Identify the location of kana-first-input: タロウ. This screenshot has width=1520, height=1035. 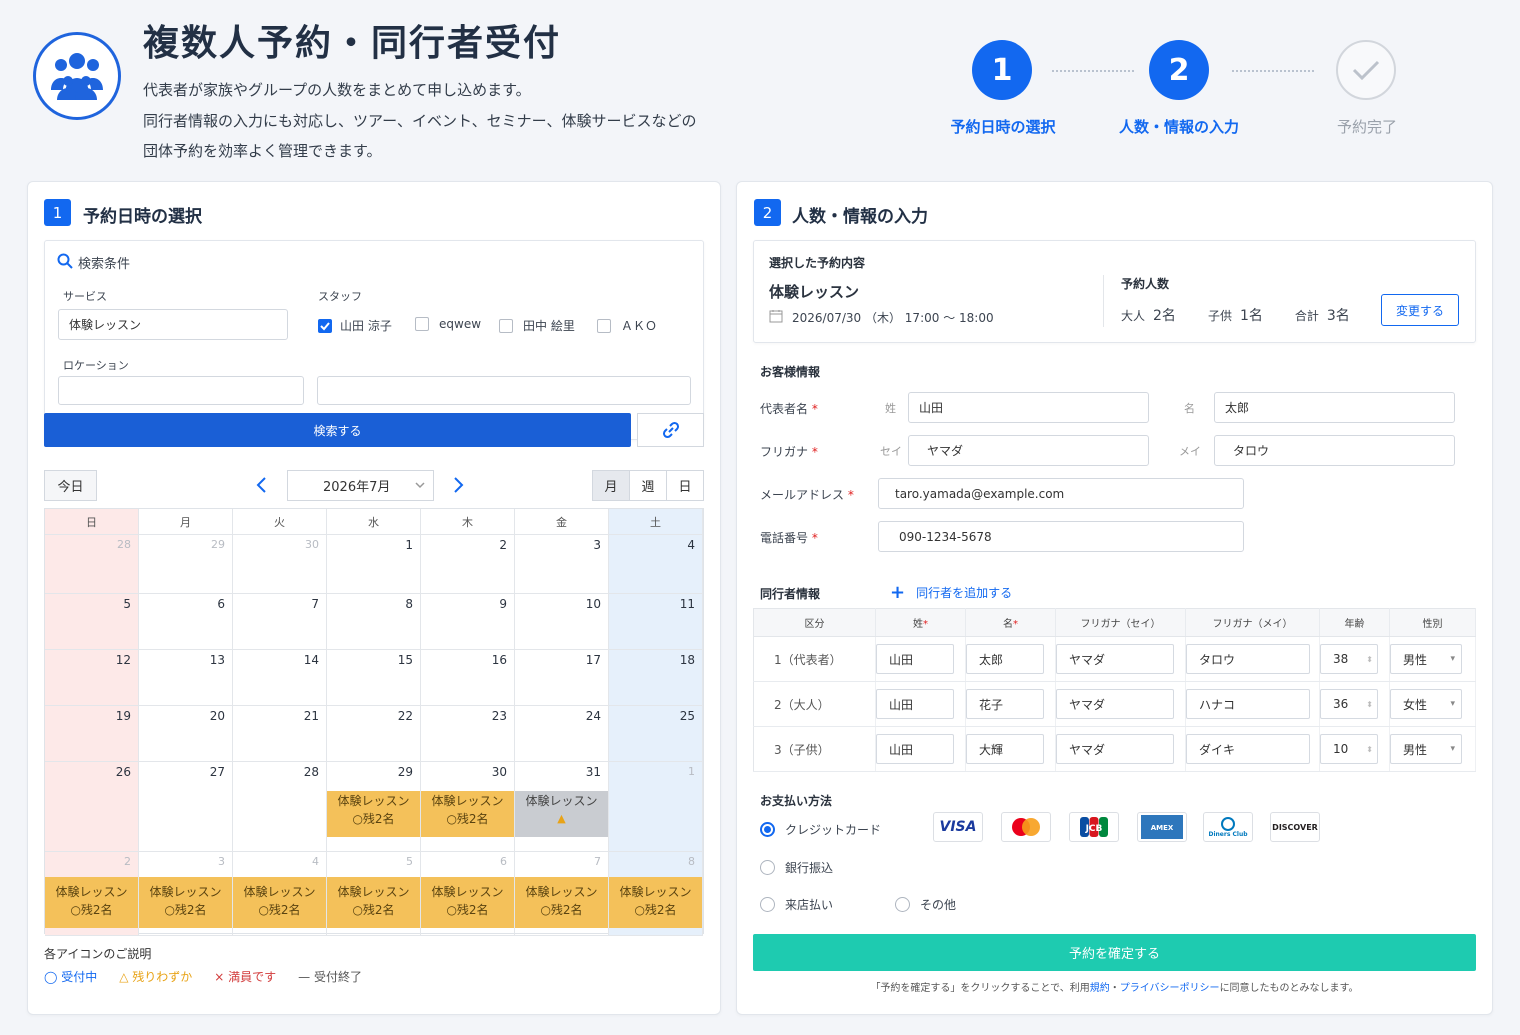
(1334, 450).